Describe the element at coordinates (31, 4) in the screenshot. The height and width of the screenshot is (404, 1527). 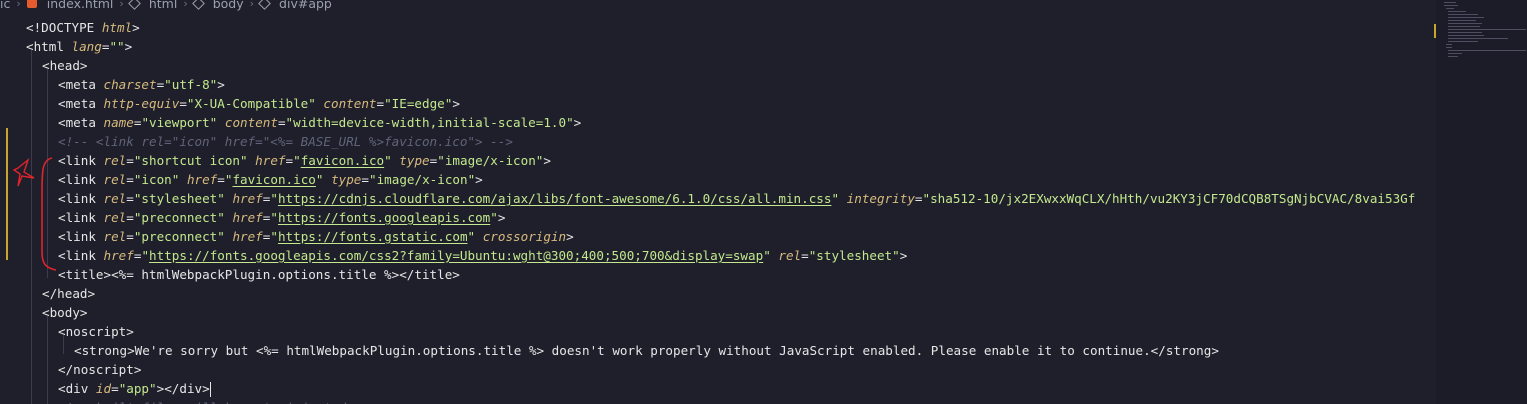
I see `html5-icon` at that location.